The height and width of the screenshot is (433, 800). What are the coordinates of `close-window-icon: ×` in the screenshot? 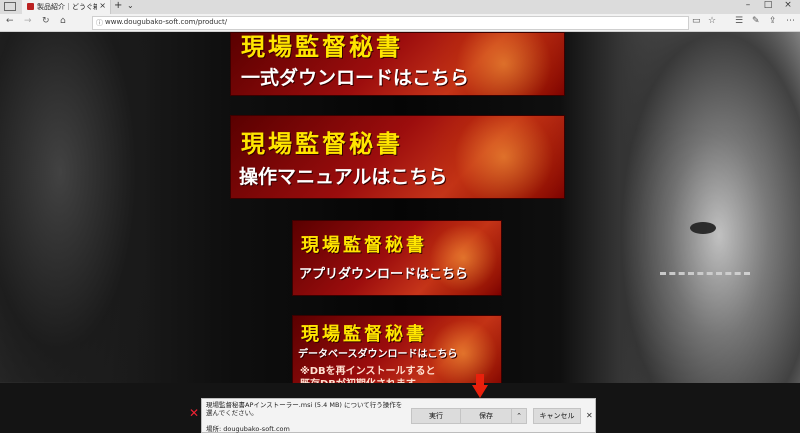 It's located at (788, 5).